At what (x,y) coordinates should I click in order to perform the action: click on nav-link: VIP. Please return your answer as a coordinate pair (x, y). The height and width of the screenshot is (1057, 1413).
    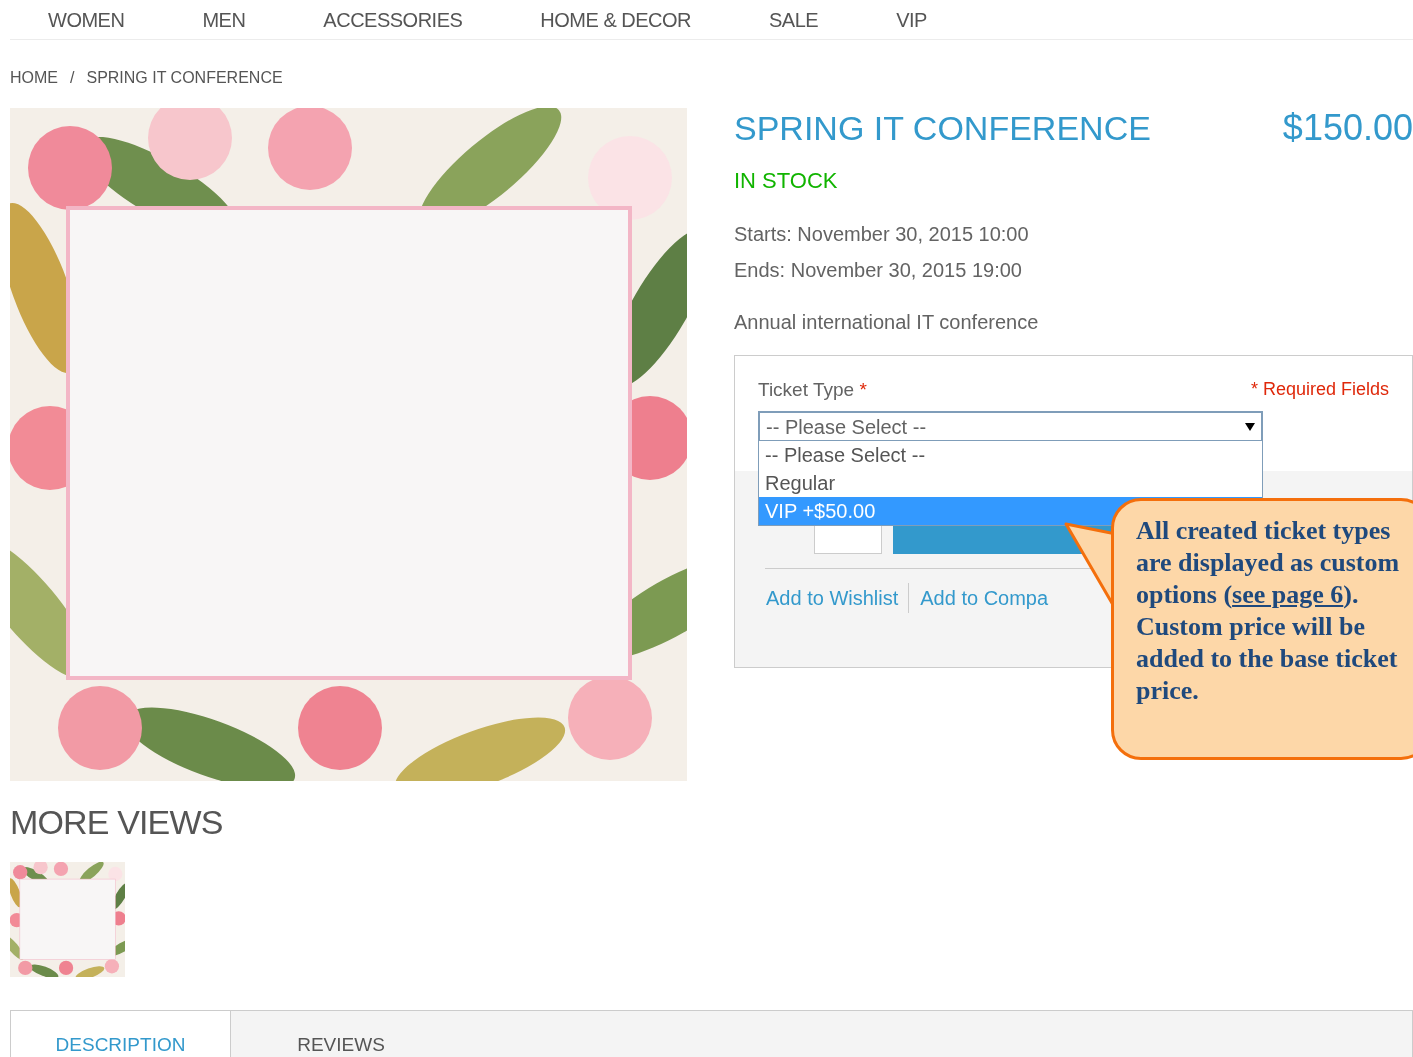
    Looking at the image, I should click on (911, 19).